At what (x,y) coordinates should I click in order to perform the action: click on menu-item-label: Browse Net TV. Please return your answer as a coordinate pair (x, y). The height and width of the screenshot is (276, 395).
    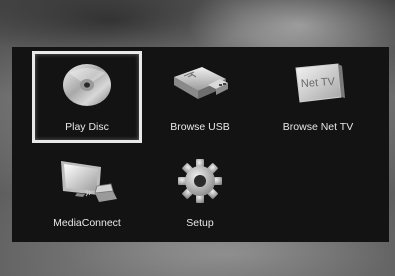
    Looking at the image, I should click on (318, 127).